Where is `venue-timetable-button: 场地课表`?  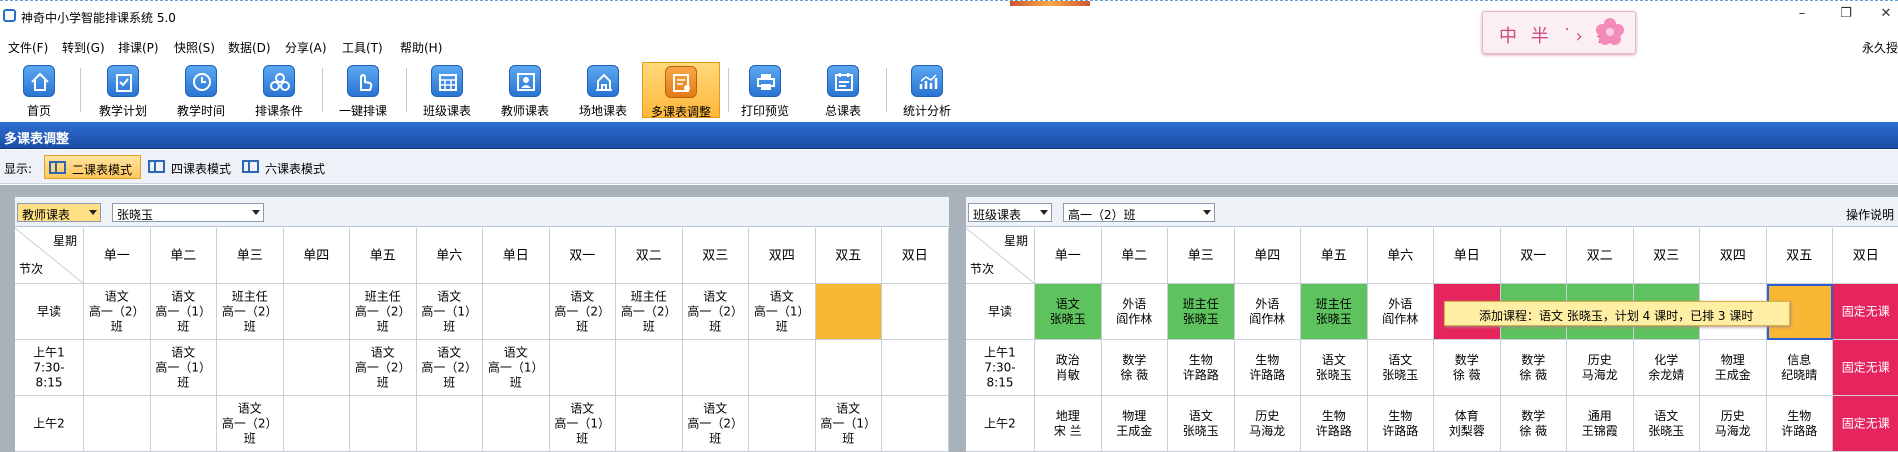 venue-timetable-button: 场地课表 is located at coordinates (603, 90).